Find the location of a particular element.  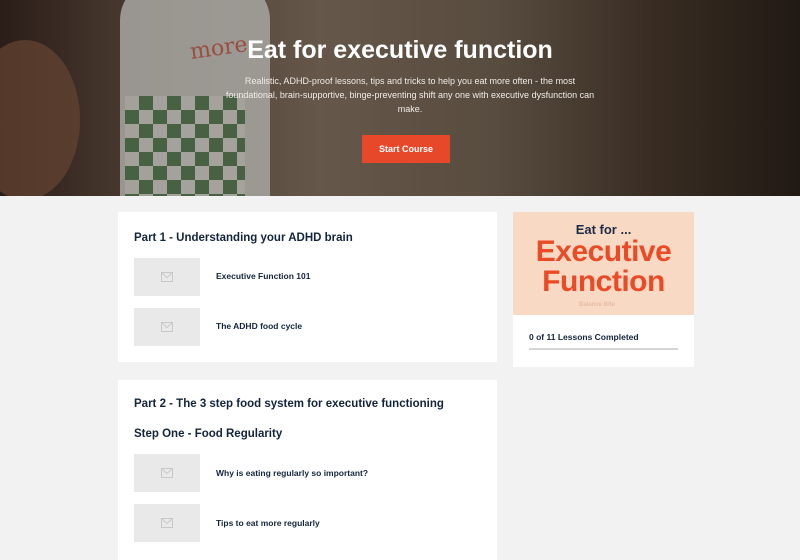

page-title: Eat for executive function is located at coordinates (400, 50).